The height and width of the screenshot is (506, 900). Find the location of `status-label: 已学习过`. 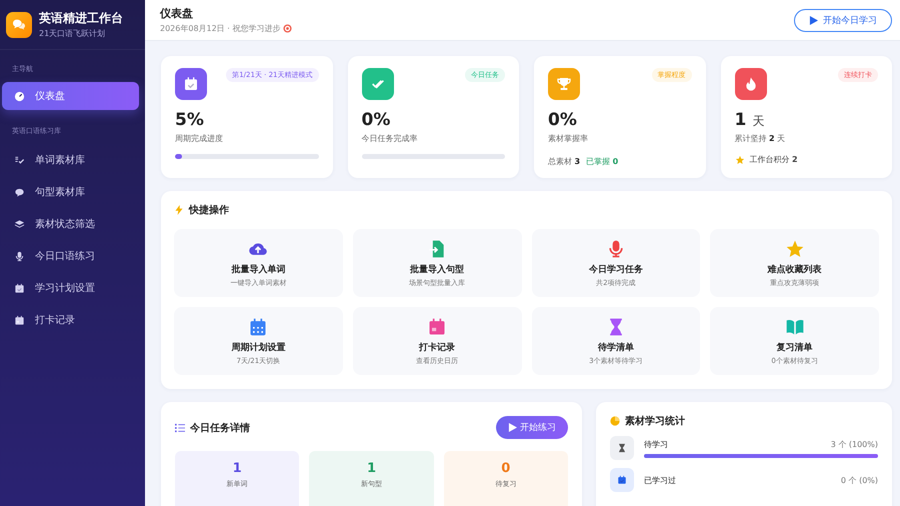

status-label: 已学习过 is located at coordinates (660, 480).